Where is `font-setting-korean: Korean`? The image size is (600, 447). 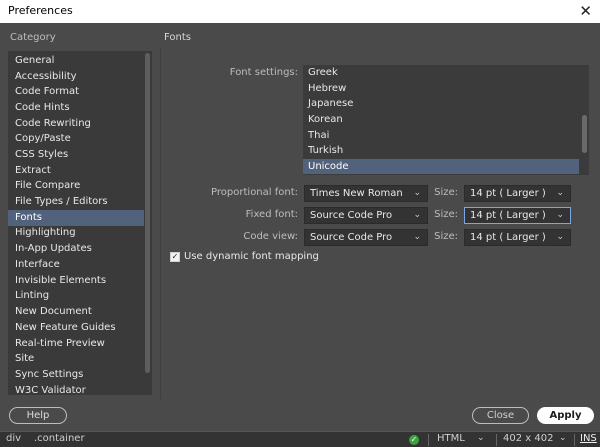
font-setting-korean: Korean is located at coordinates (441, 119).